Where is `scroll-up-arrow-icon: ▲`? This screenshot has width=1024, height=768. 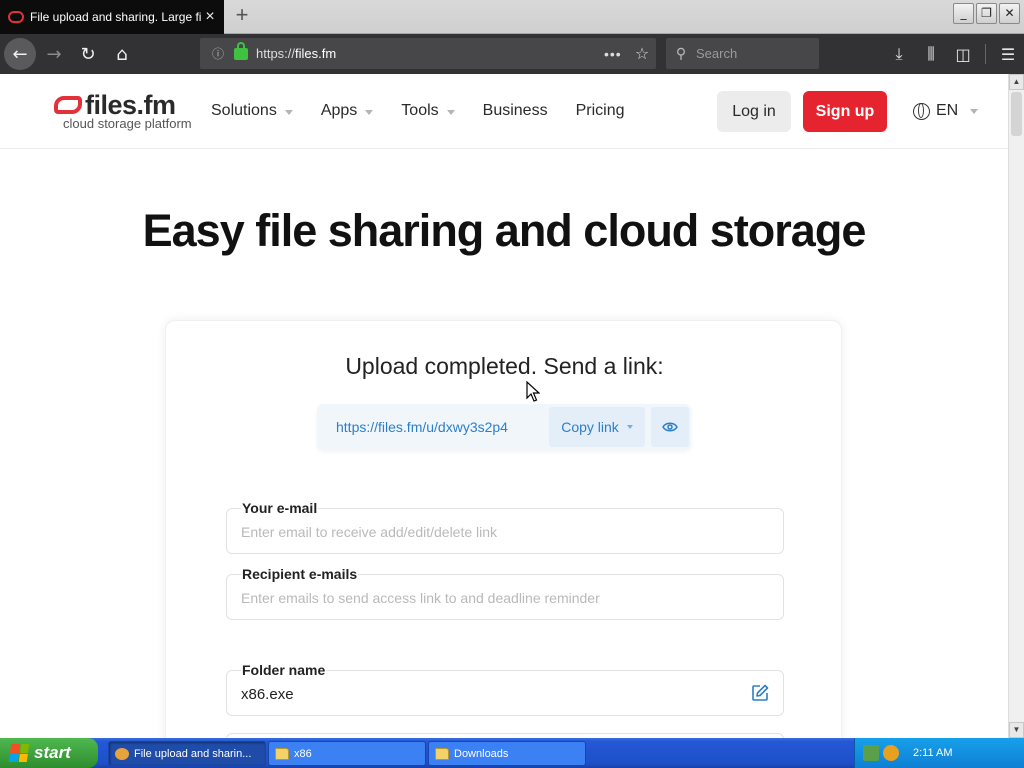 scroll-up-arrow-icon: ▲ is located at coordinates (1016, 82).